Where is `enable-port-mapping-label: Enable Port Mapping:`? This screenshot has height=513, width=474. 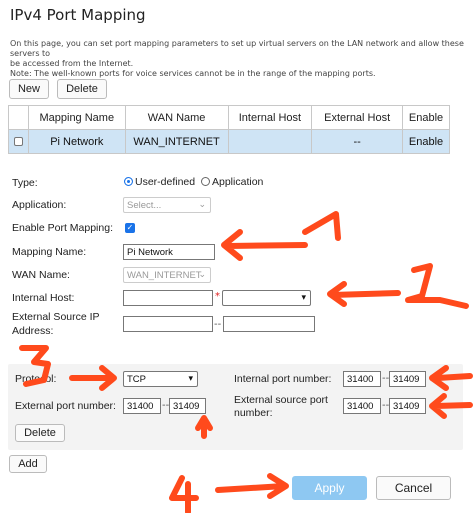 enable-port-mapping-label: Enable Port Mapping: is located at coordinates (62, 228).